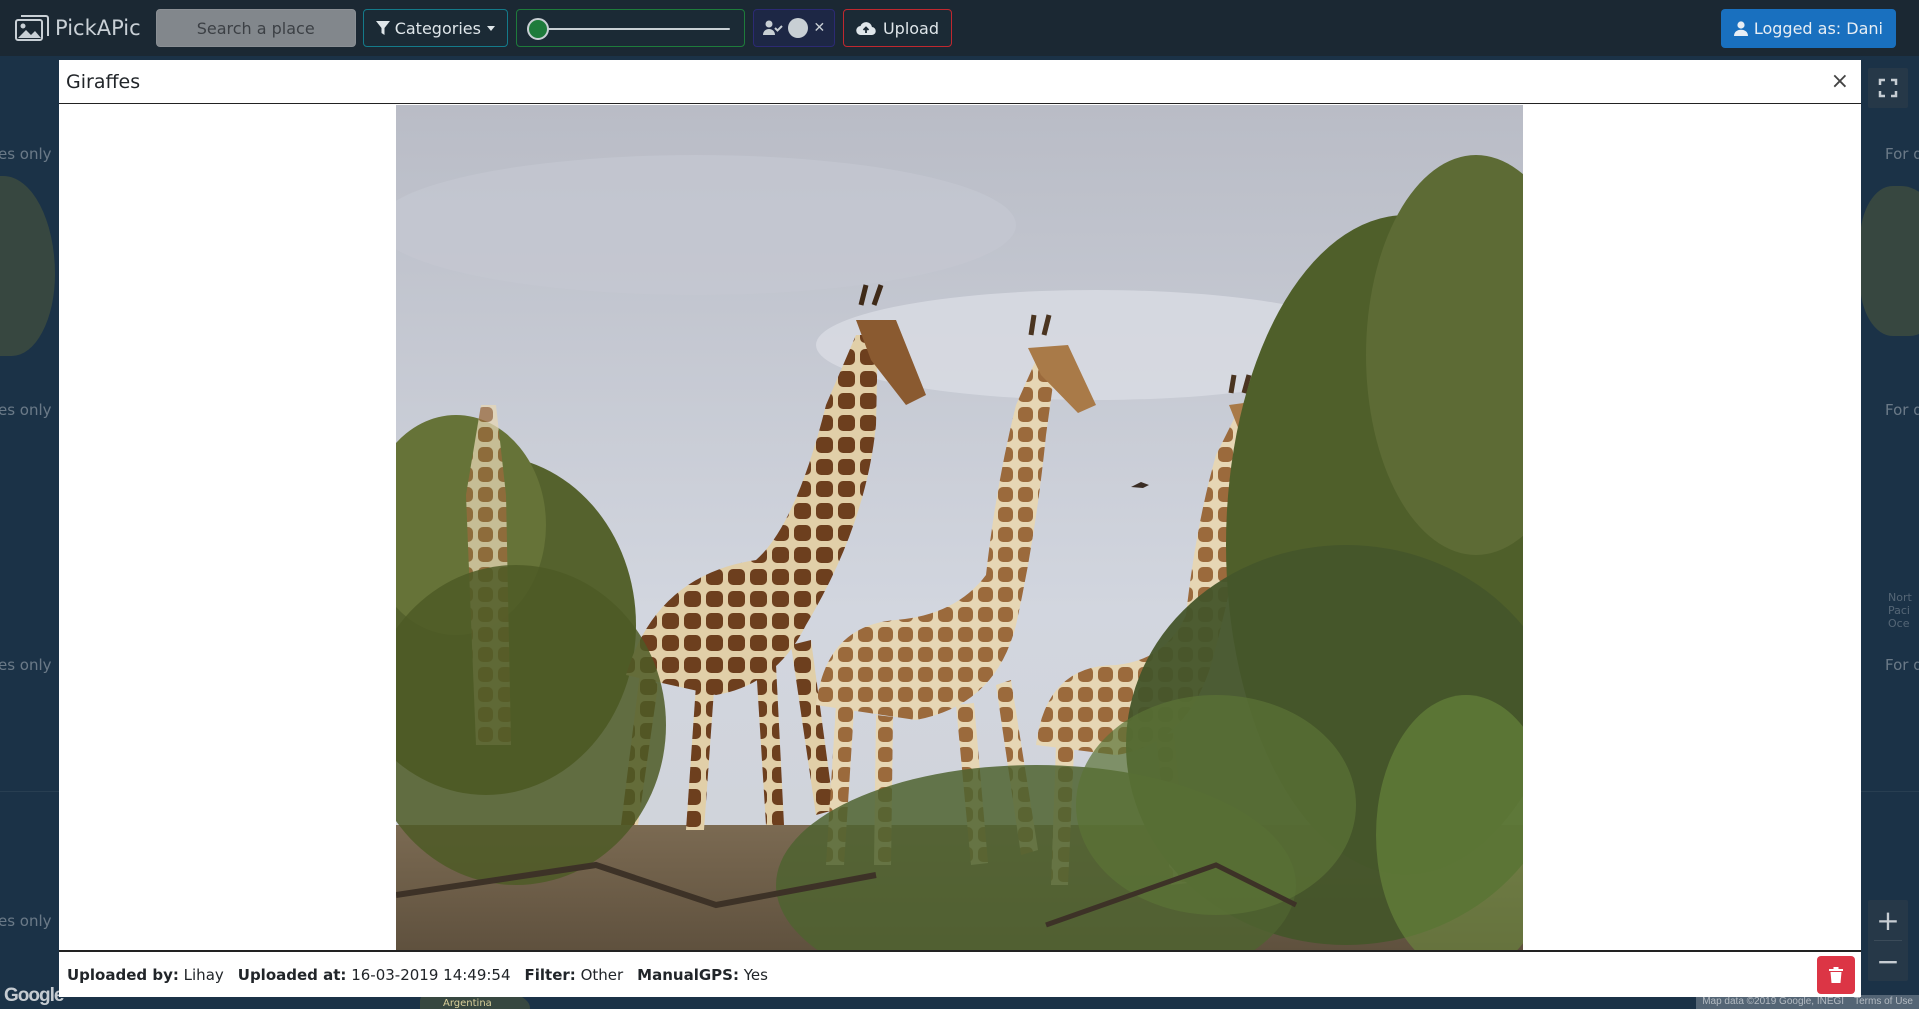 The height and width of the screenshot is (1009, 1919). I want to click on my-photos-toggle: ✕, so click(793, 28).